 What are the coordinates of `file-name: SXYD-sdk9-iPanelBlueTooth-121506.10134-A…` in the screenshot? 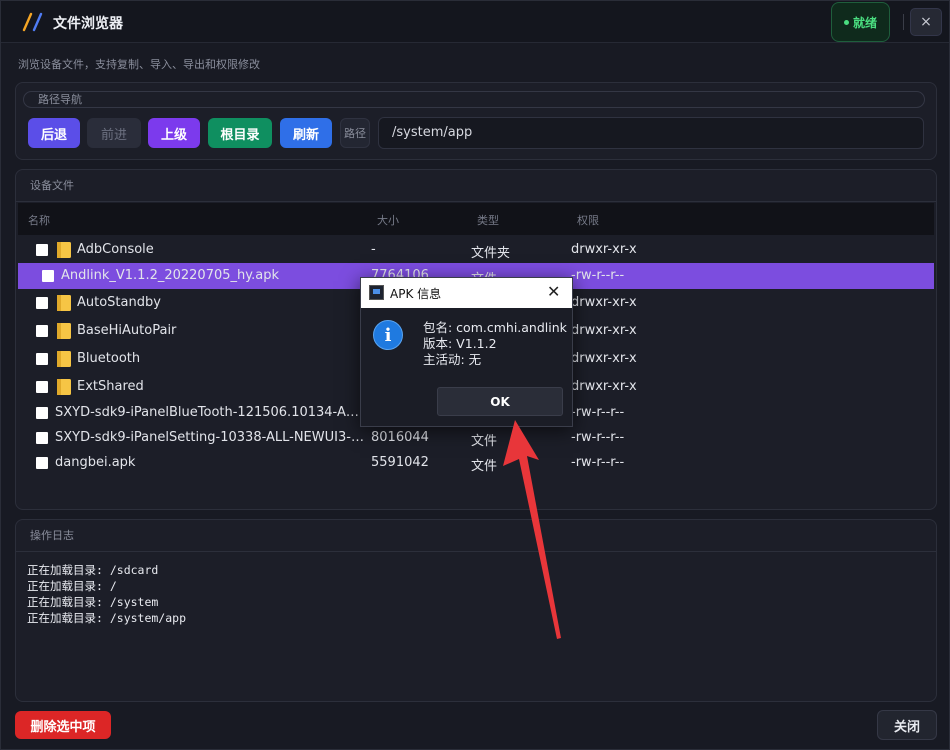 It's located at (210, 412).